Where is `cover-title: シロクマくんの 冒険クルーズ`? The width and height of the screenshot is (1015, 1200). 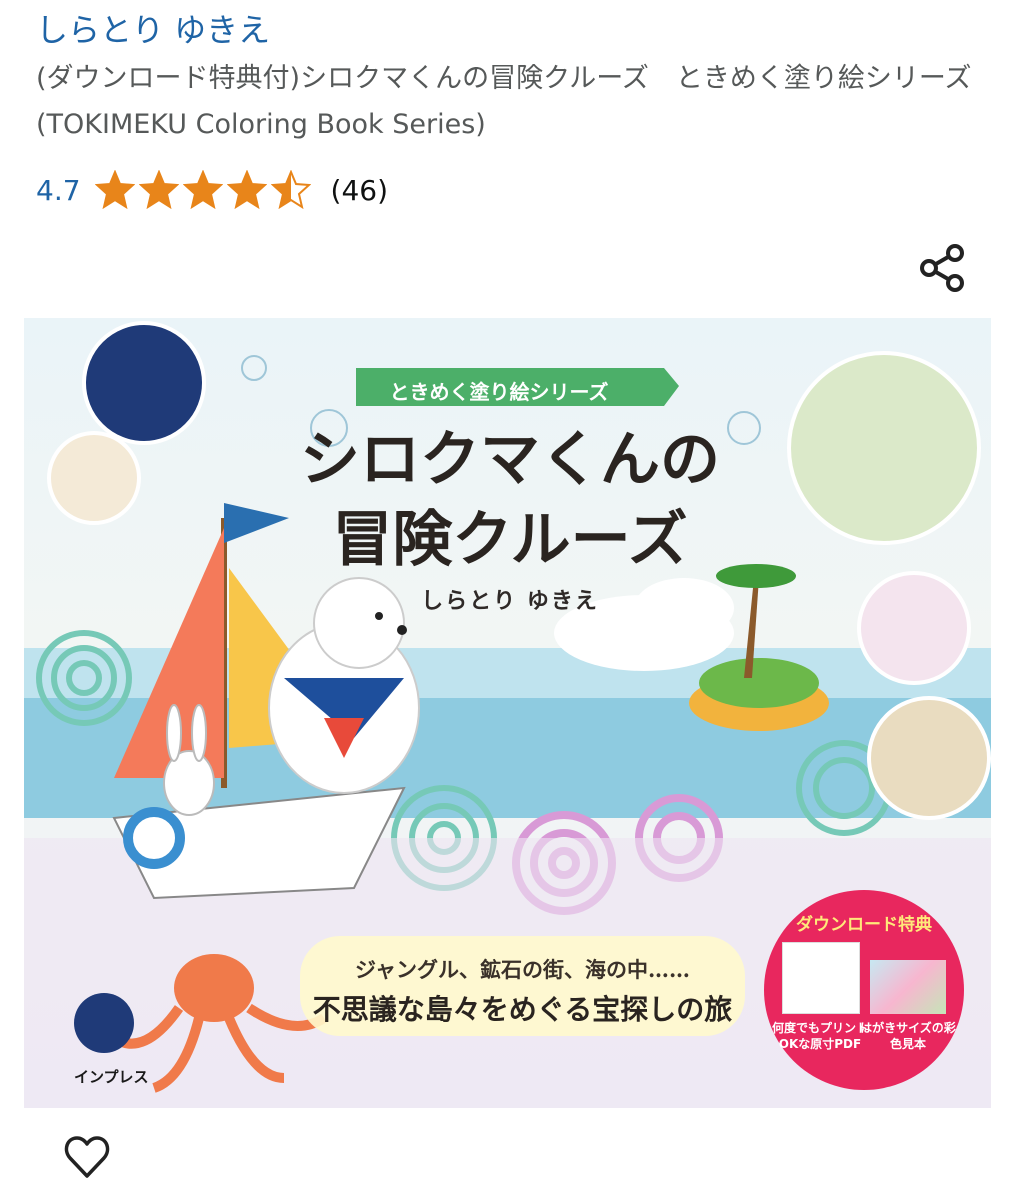 cover-title: シロクマくんの 冒険クルーズ is located at coordinates (510, 500).